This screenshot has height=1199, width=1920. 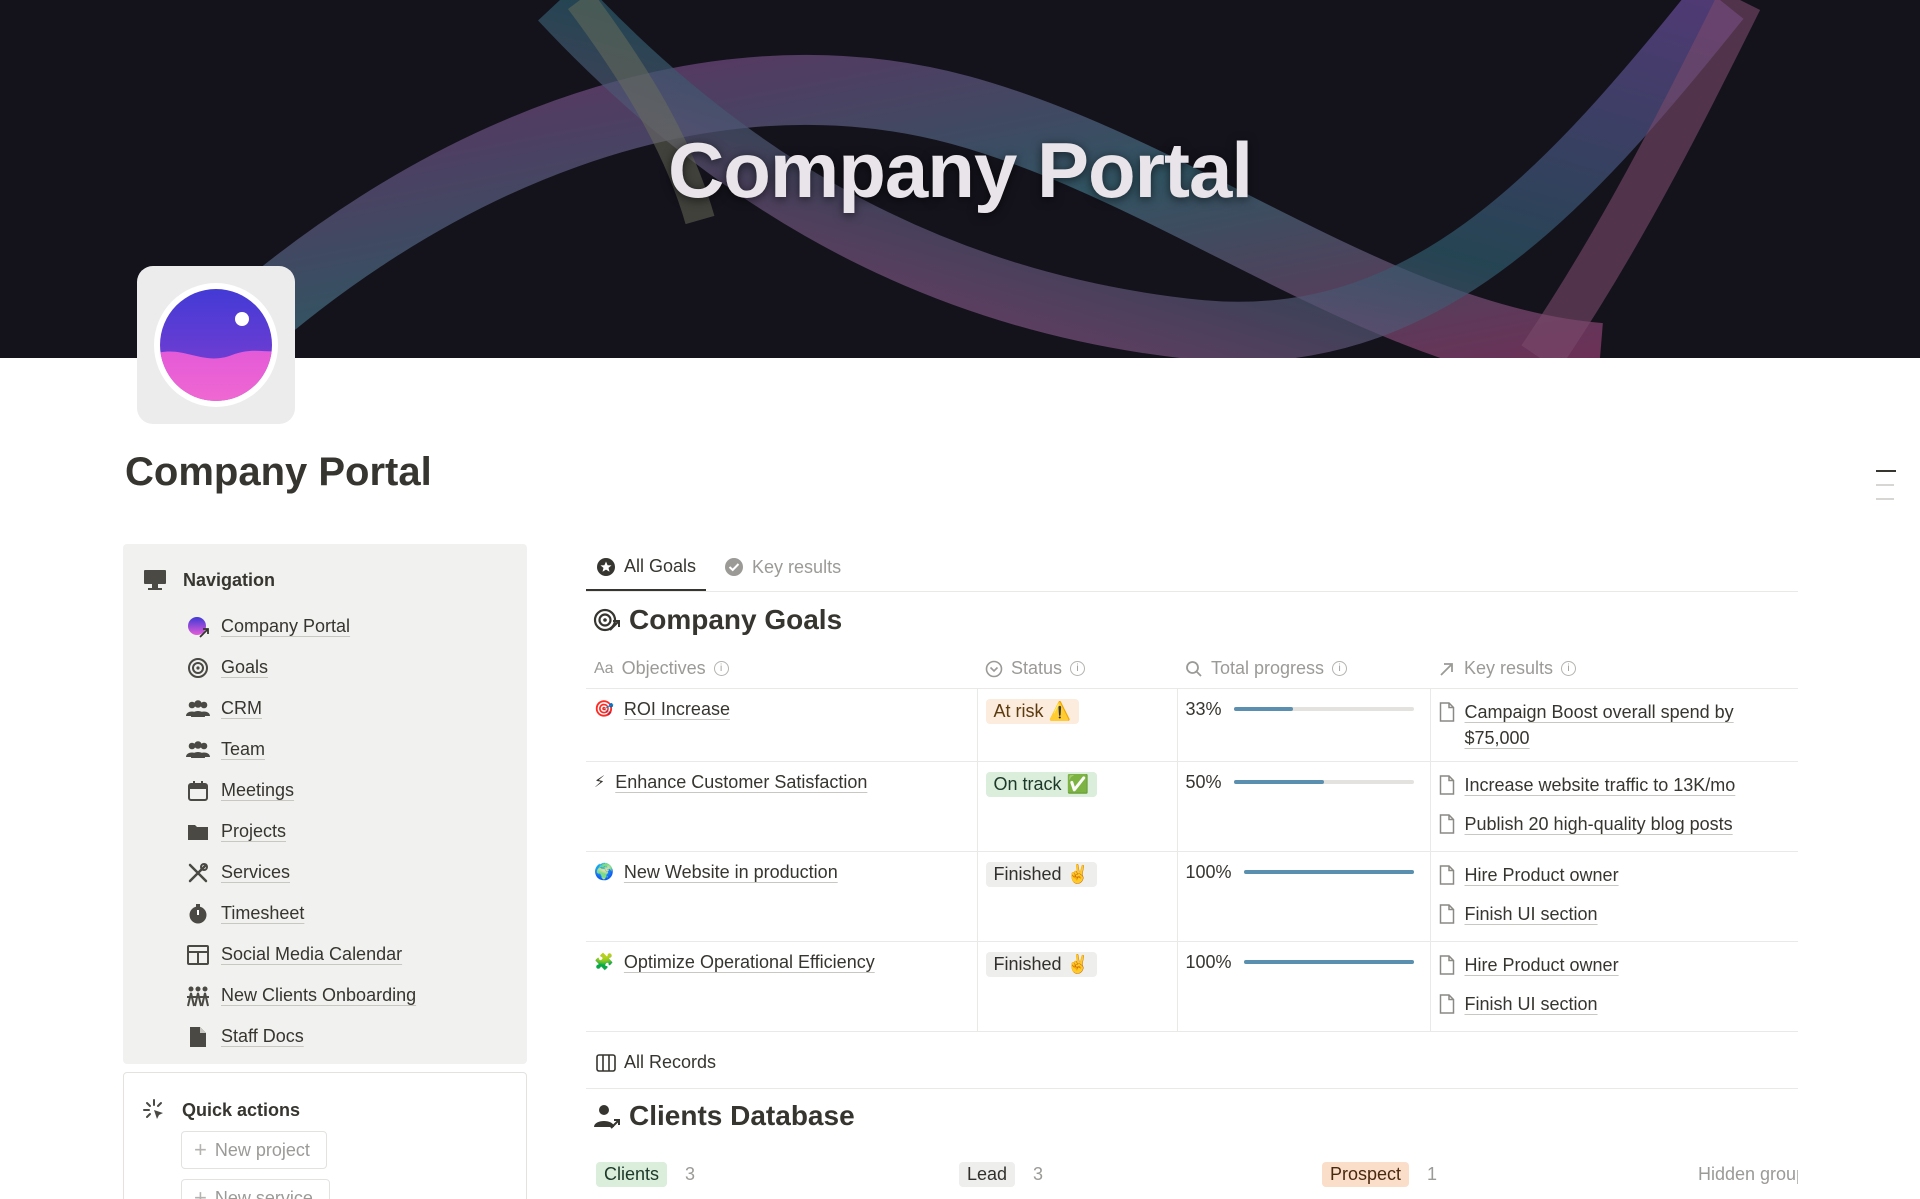 What do you see at coordinates (1140, 1174) in the screenshot?
I see `group-lead: Lead 3` at bounding box center [1140, 1174].